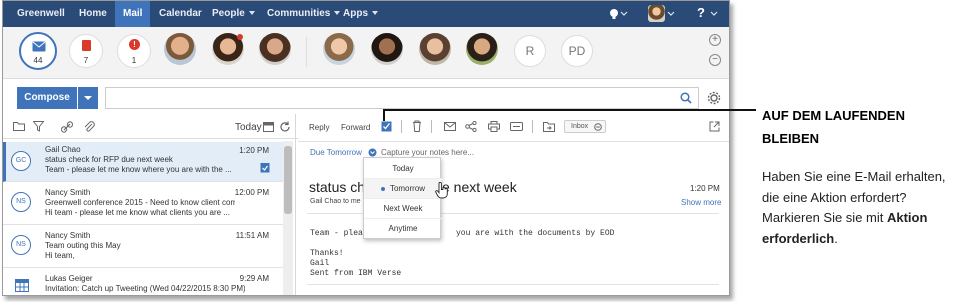  What do you see at coordinates (327, 253) in the screenshot?
I see `message-thanks: Thanks!` at bounding box center [327, 253].